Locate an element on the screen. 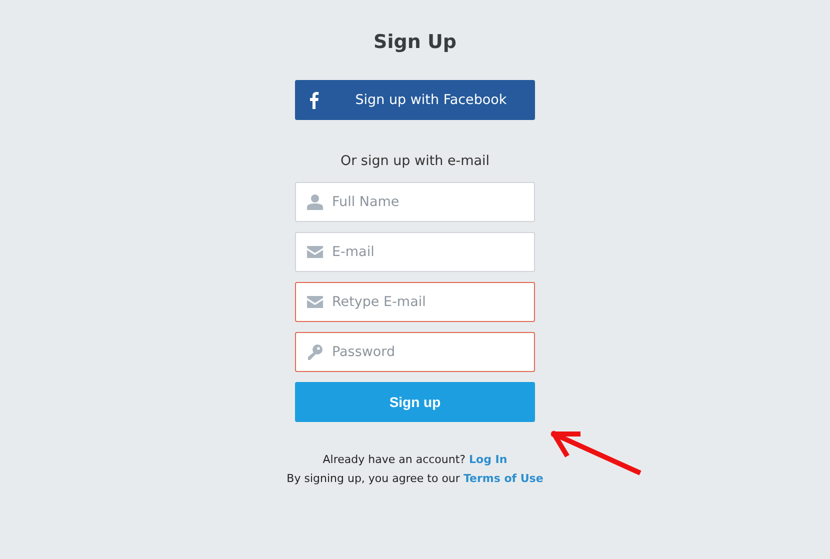 The width and height of the screenshot is (830, 559). person-icon is located at coordinates (315, 202).